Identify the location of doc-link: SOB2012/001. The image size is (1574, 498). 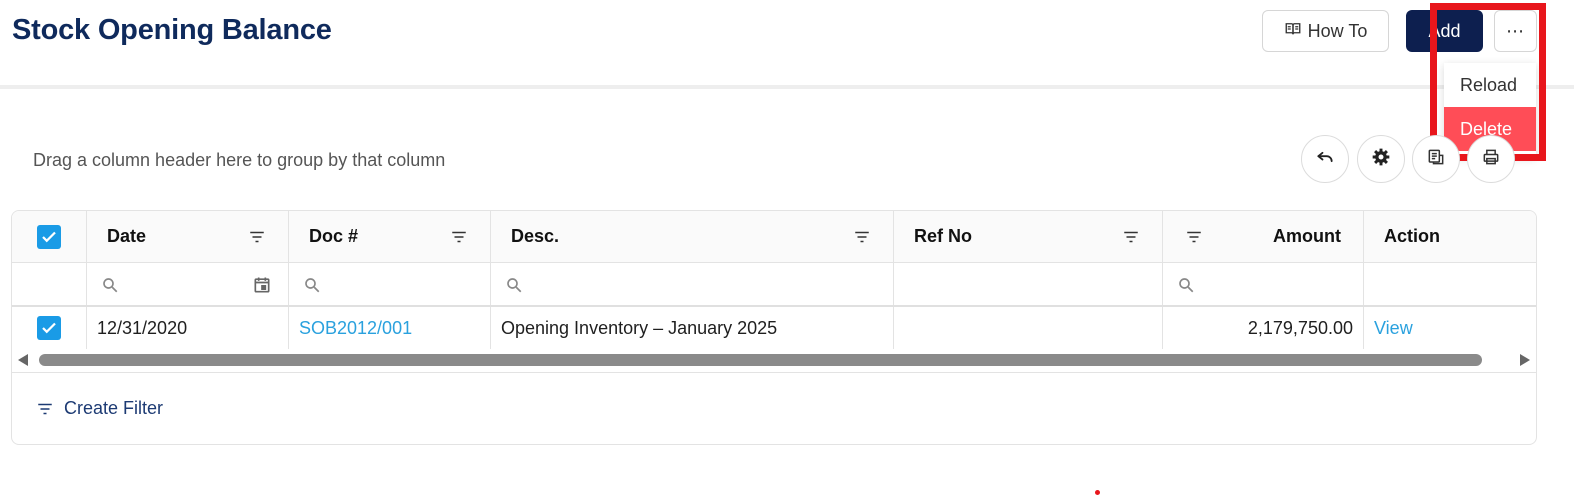
(355, 328).